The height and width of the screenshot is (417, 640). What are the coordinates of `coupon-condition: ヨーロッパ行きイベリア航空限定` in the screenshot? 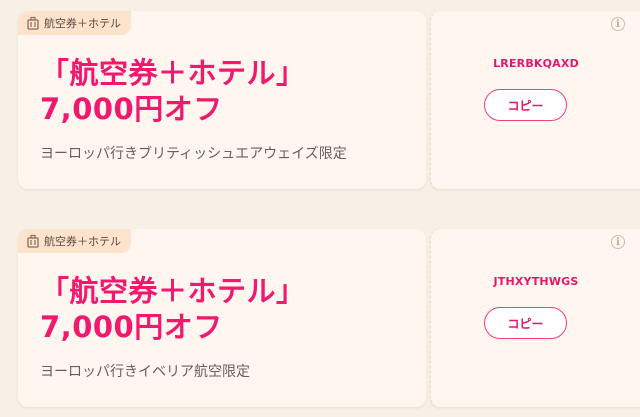 It's located at (145, 372).